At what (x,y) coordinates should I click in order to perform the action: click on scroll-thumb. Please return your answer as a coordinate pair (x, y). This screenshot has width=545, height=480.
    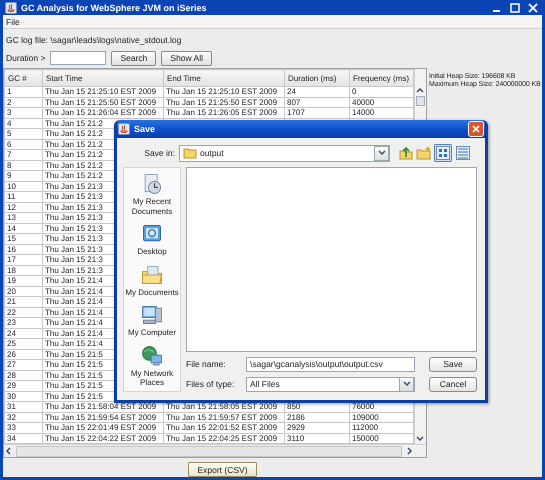
    Looking at the image, I should click on (420, 101).